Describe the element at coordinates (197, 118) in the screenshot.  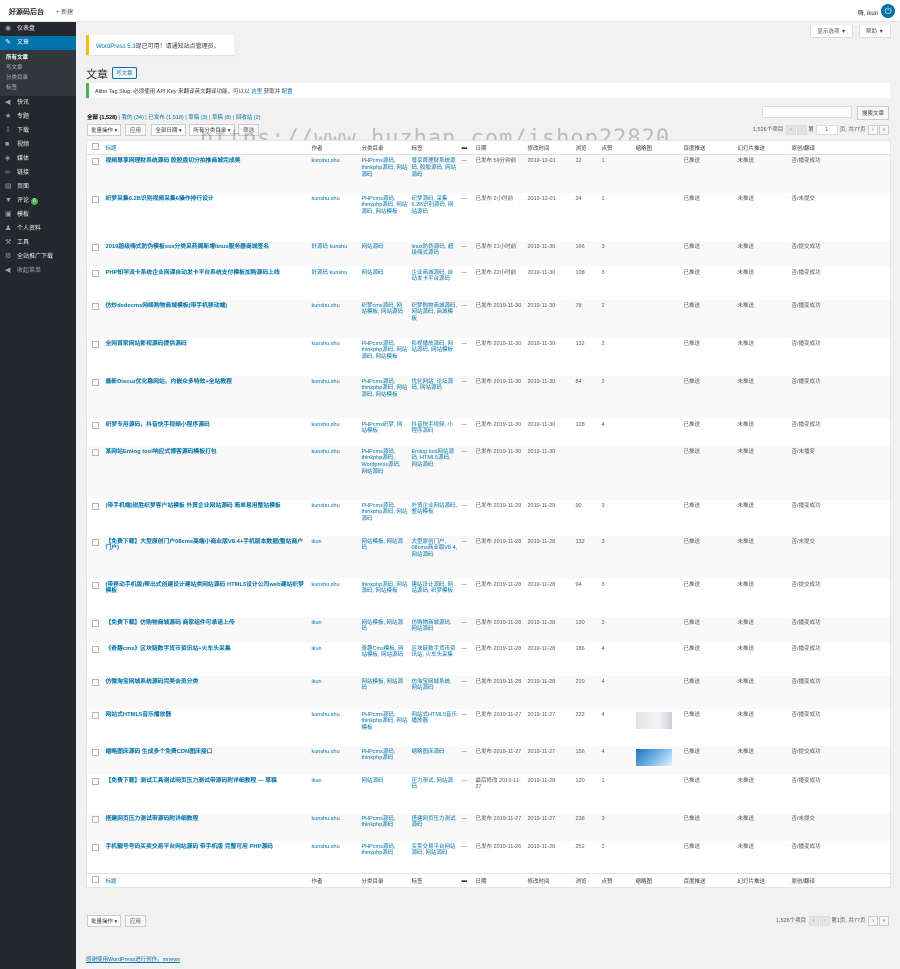
I see `filter-draft: 草稿 (3)` at that location.